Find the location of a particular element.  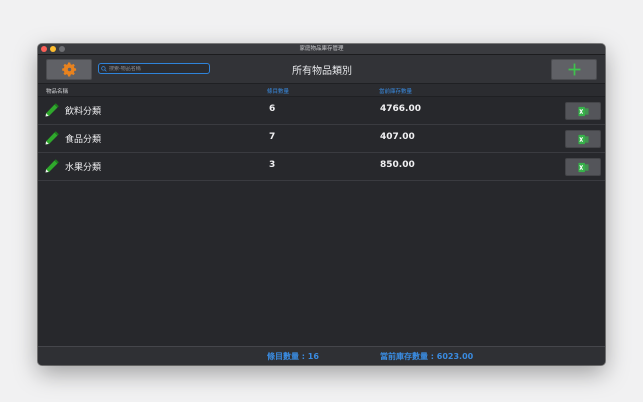

window-title: 家庭物品庫存管理 is located at coordinates (321, 49).